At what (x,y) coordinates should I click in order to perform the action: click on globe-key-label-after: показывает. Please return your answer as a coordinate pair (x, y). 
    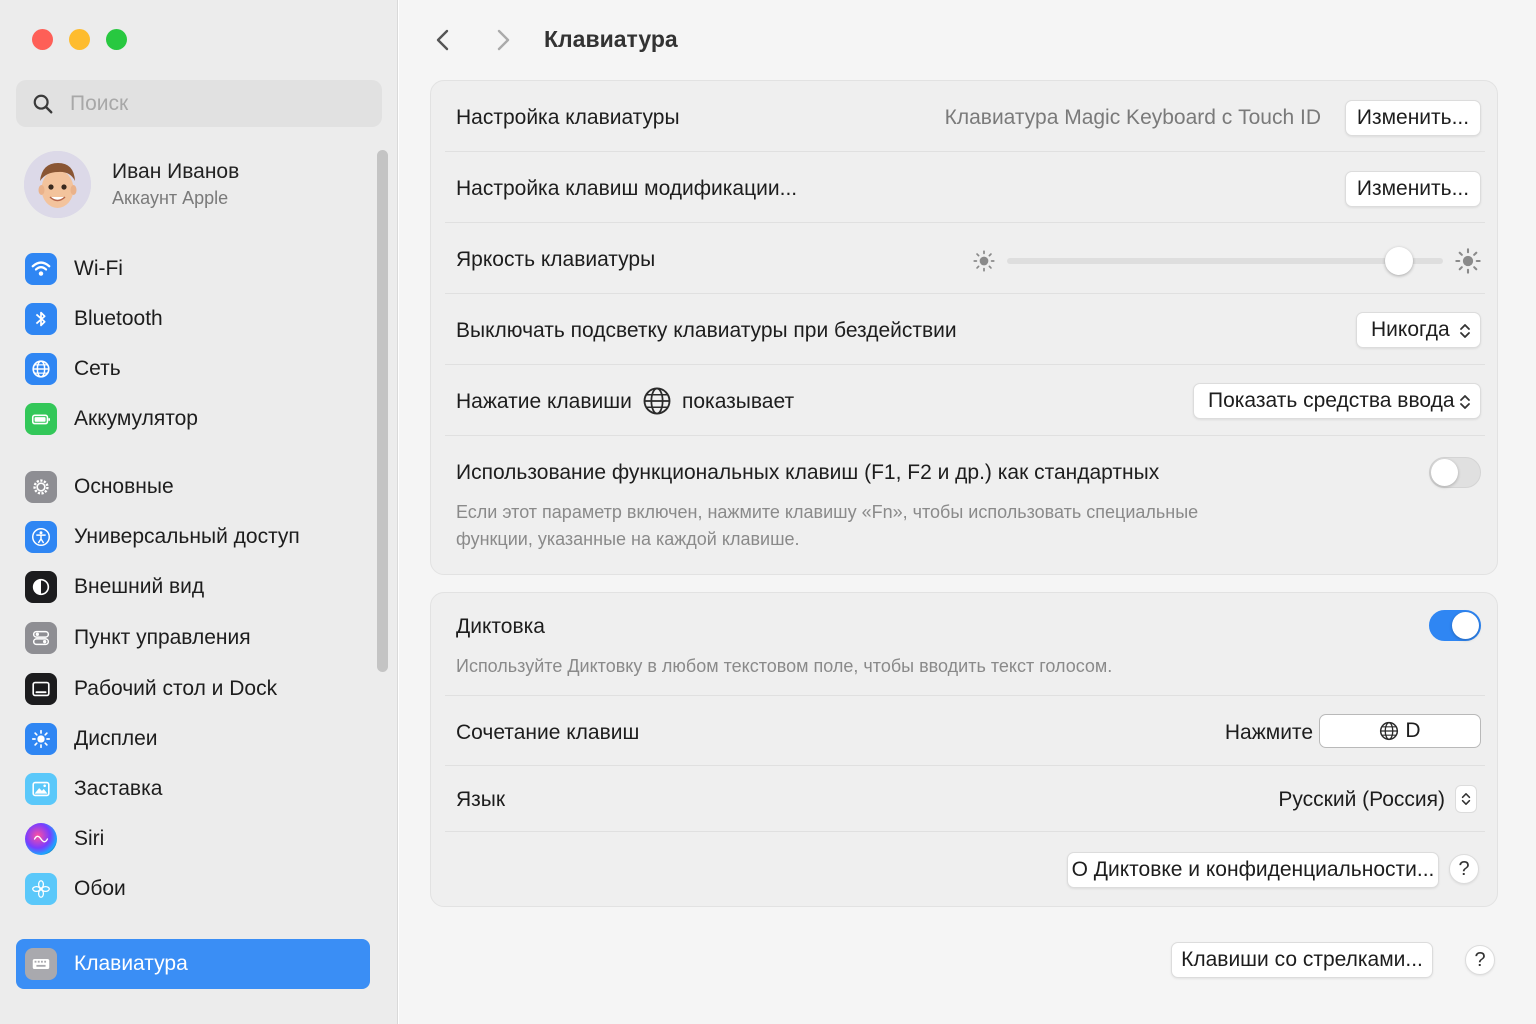
    Looking at the image, I should click on (738, 401).